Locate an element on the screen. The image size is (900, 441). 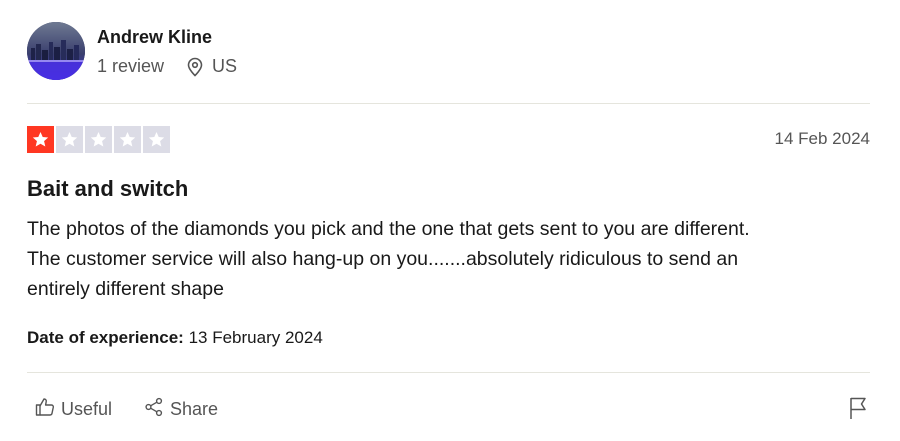
star-rating is located at coordinates (98, 139).